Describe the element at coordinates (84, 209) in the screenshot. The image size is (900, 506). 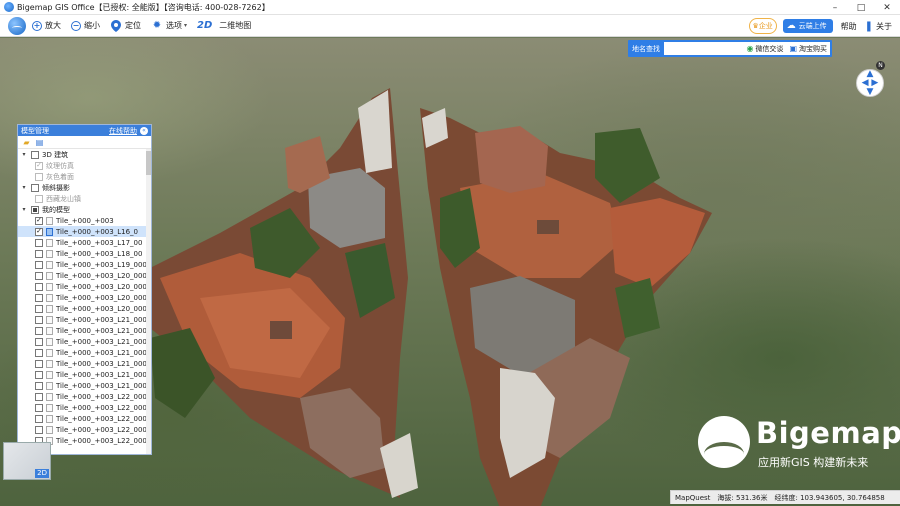
I see `tree-row: ▾ 我的模型` at that location.